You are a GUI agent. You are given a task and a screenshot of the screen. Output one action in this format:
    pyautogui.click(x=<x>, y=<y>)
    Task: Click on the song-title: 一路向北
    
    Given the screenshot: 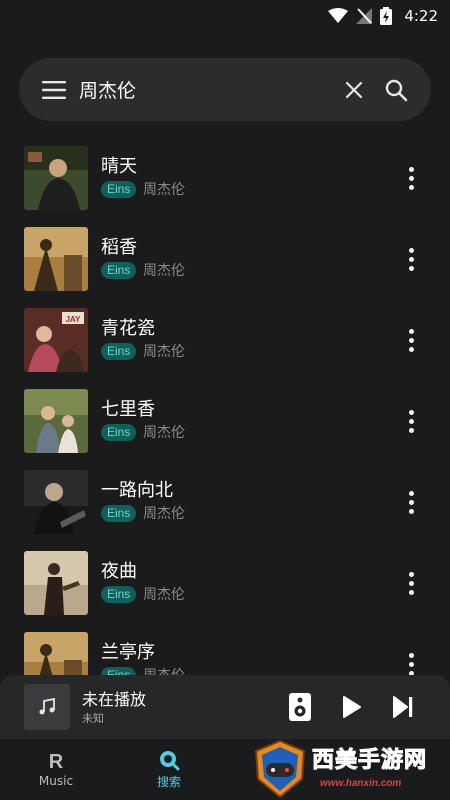 What is the action you would take?
    pyautogui.click(x=137, y=490)
    